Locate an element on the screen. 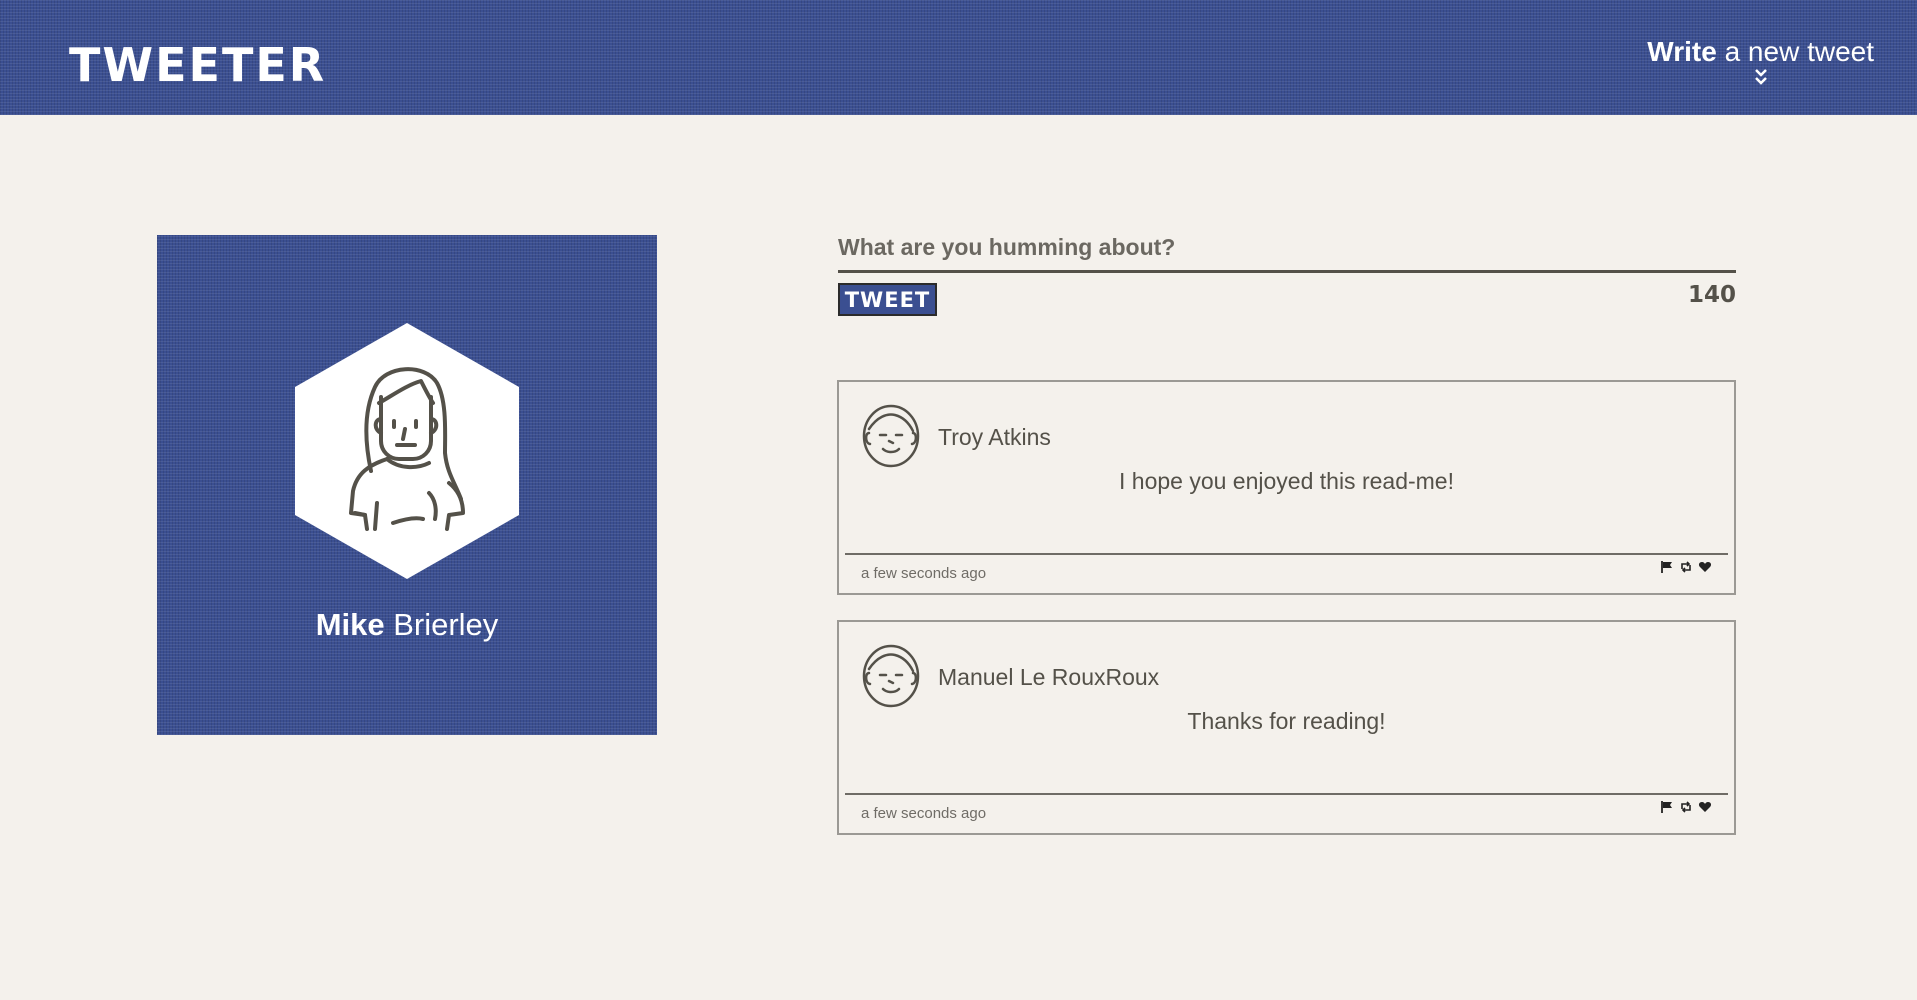  compose-toggle-label: Write a new tweet is located at coordinates (1760, 52).